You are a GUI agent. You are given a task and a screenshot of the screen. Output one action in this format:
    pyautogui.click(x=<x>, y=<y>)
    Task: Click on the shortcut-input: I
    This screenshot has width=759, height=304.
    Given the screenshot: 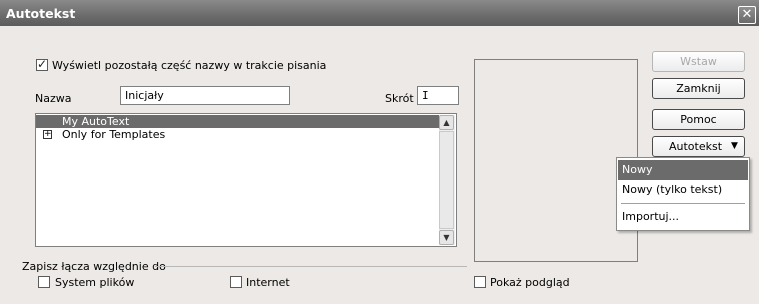 What is the action you would take?
    pyautogui.click(x=438, y=95)
    